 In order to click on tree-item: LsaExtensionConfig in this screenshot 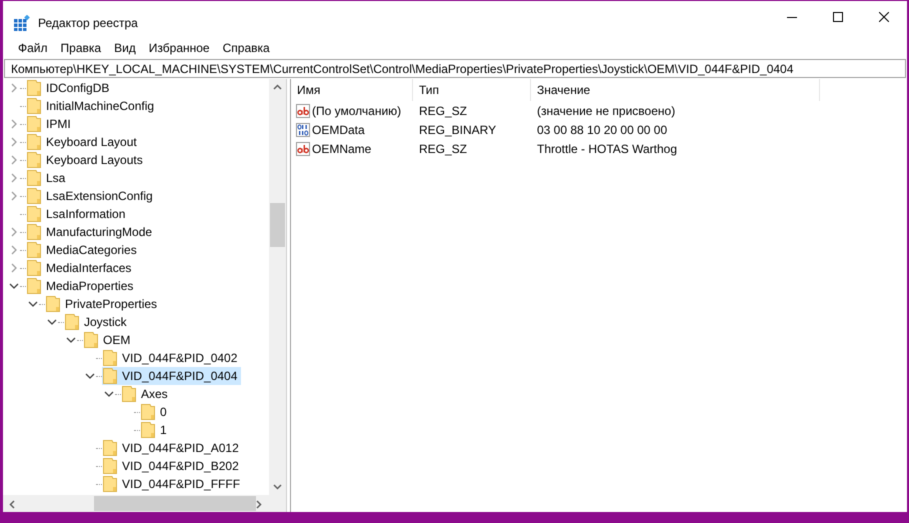, I will do `click(91, 196)`.